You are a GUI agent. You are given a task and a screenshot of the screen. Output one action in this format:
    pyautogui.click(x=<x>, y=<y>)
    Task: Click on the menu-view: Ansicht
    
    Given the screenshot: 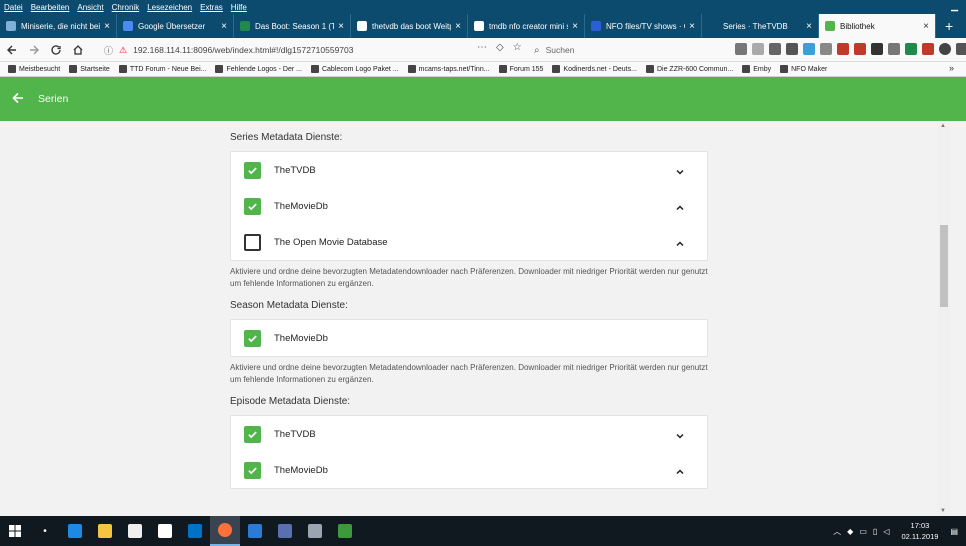 What is the action you would take?
    pyautogui.click(x=90, y=7)
    